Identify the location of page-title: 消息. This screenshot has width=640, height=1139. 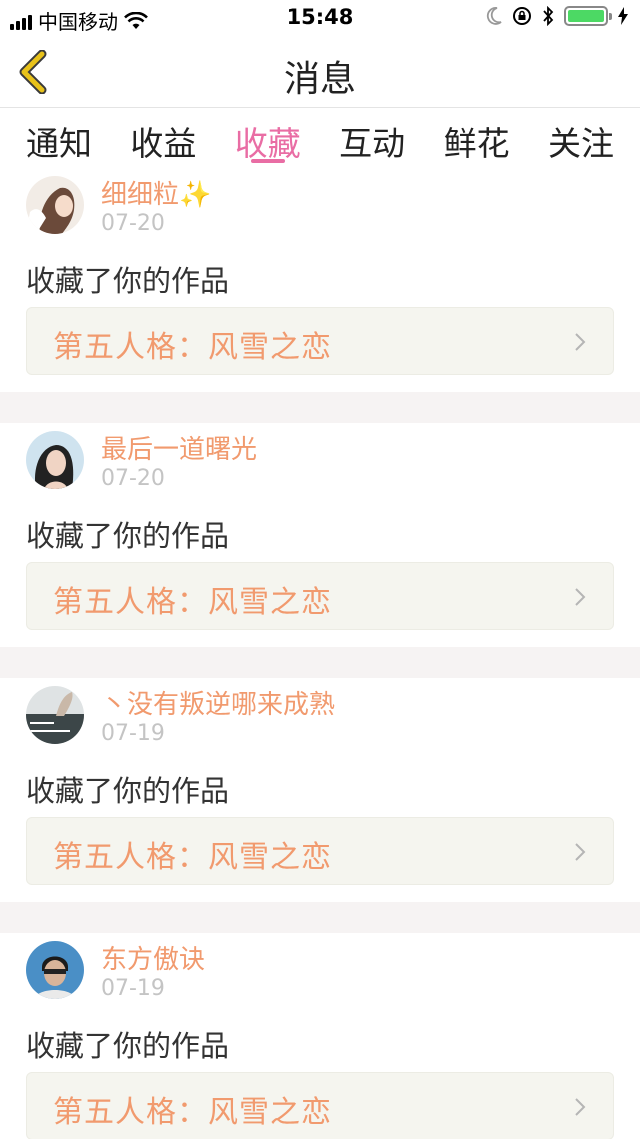
(319, 79).